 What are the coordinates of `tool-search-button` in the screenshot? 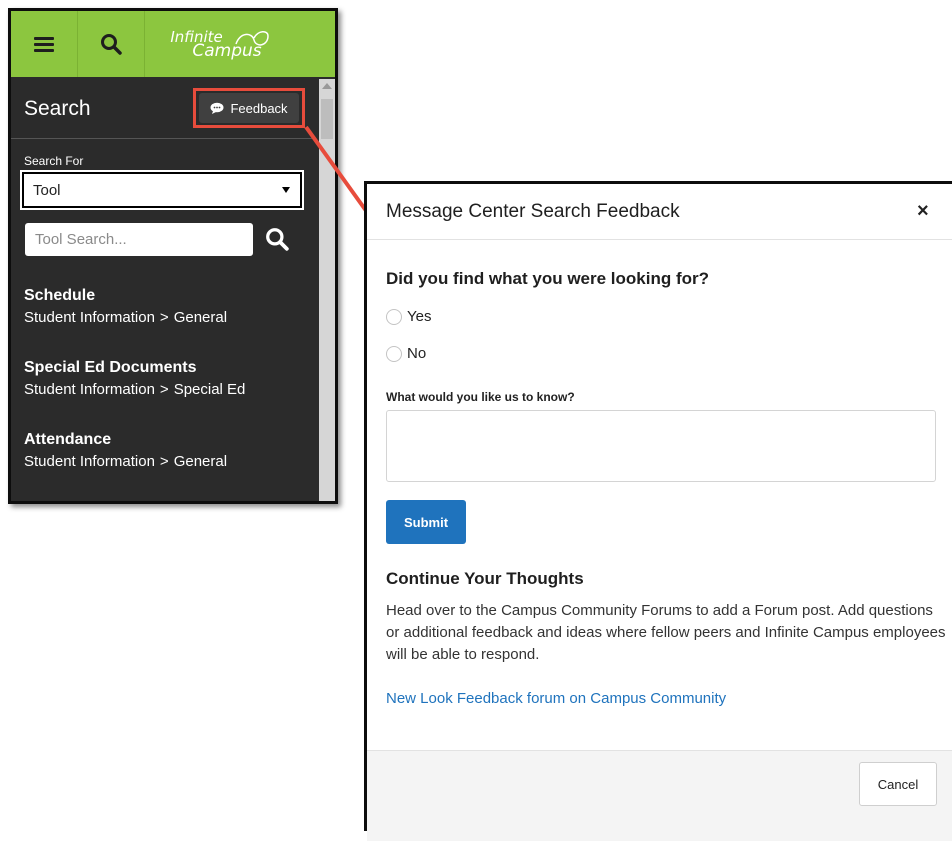 It's located at (277, 241).